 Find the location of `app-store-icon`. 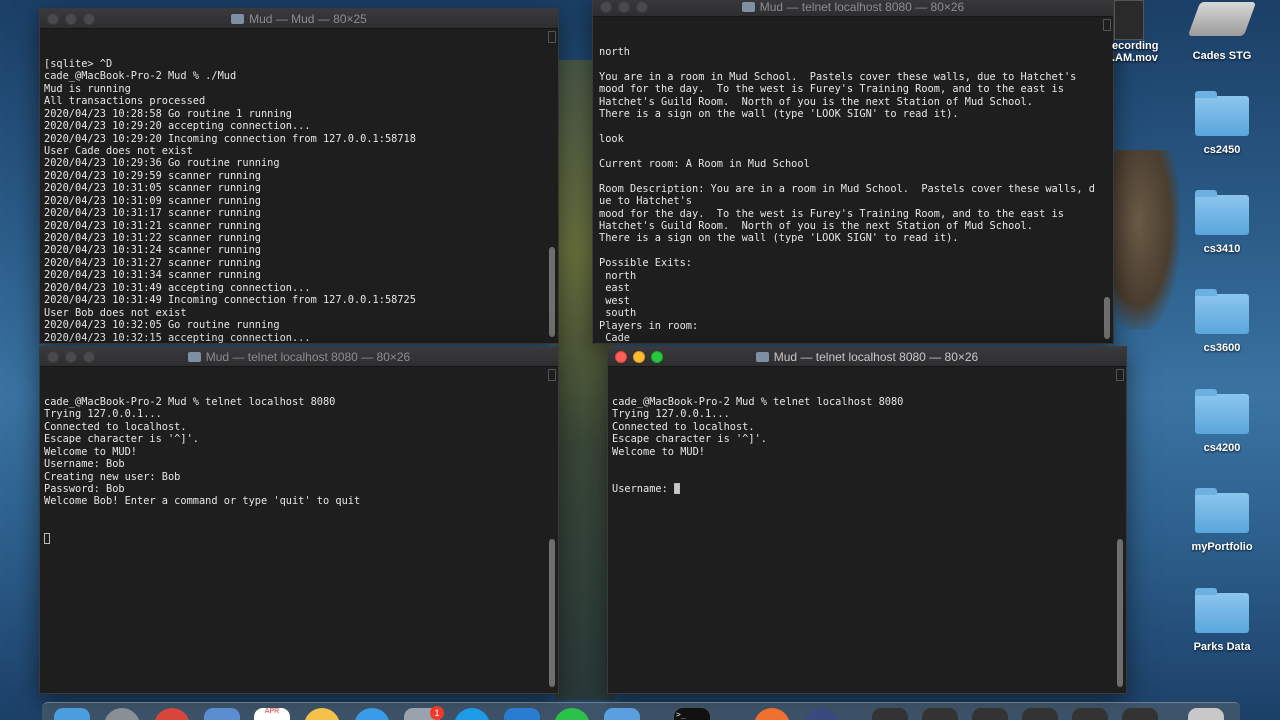

app-store-icon is located at coordinates (622, 714).